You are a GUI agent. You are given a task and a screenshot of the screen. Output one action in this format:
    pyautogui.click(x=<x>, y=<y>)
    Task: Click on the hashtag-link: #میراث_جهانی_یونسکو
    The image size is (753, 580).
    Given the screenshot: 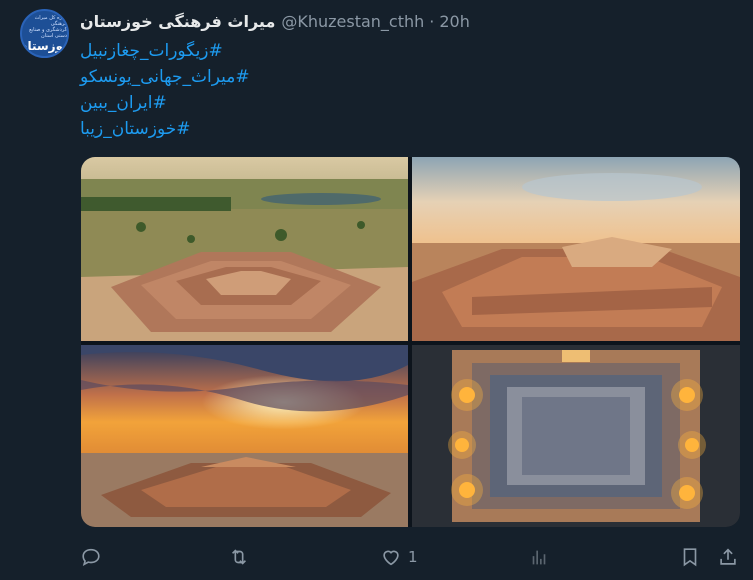 What is the action you would take?
    pyautogui.click(x=165, y=77)
    